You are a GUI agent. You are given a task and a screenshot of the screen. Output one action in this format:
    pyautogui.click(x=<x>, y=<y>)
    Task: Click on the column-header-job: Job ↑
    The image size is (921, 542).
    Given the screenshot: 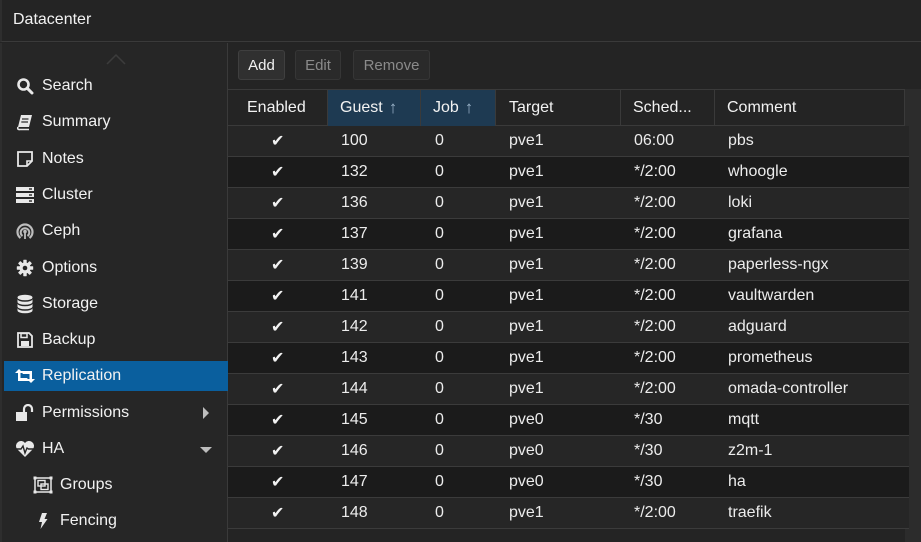 What is the action you would take?
    pyautogui.click(x=458, y=108)
    